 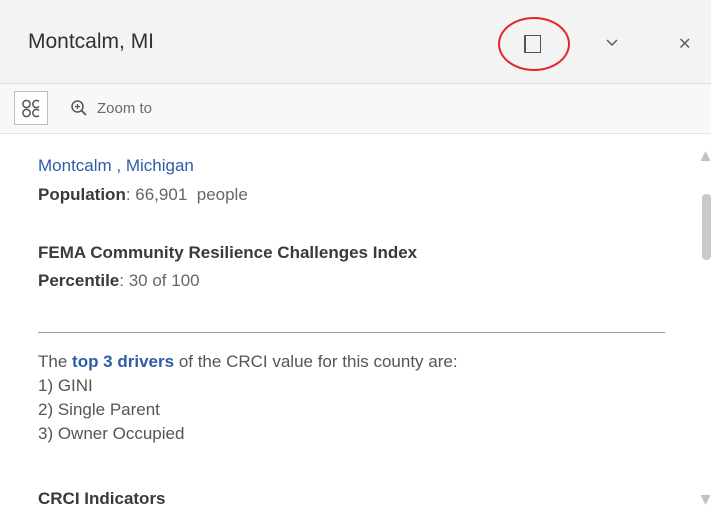 I want to click on population-line: Population: 66,901 people, so click(x=143, y=195).